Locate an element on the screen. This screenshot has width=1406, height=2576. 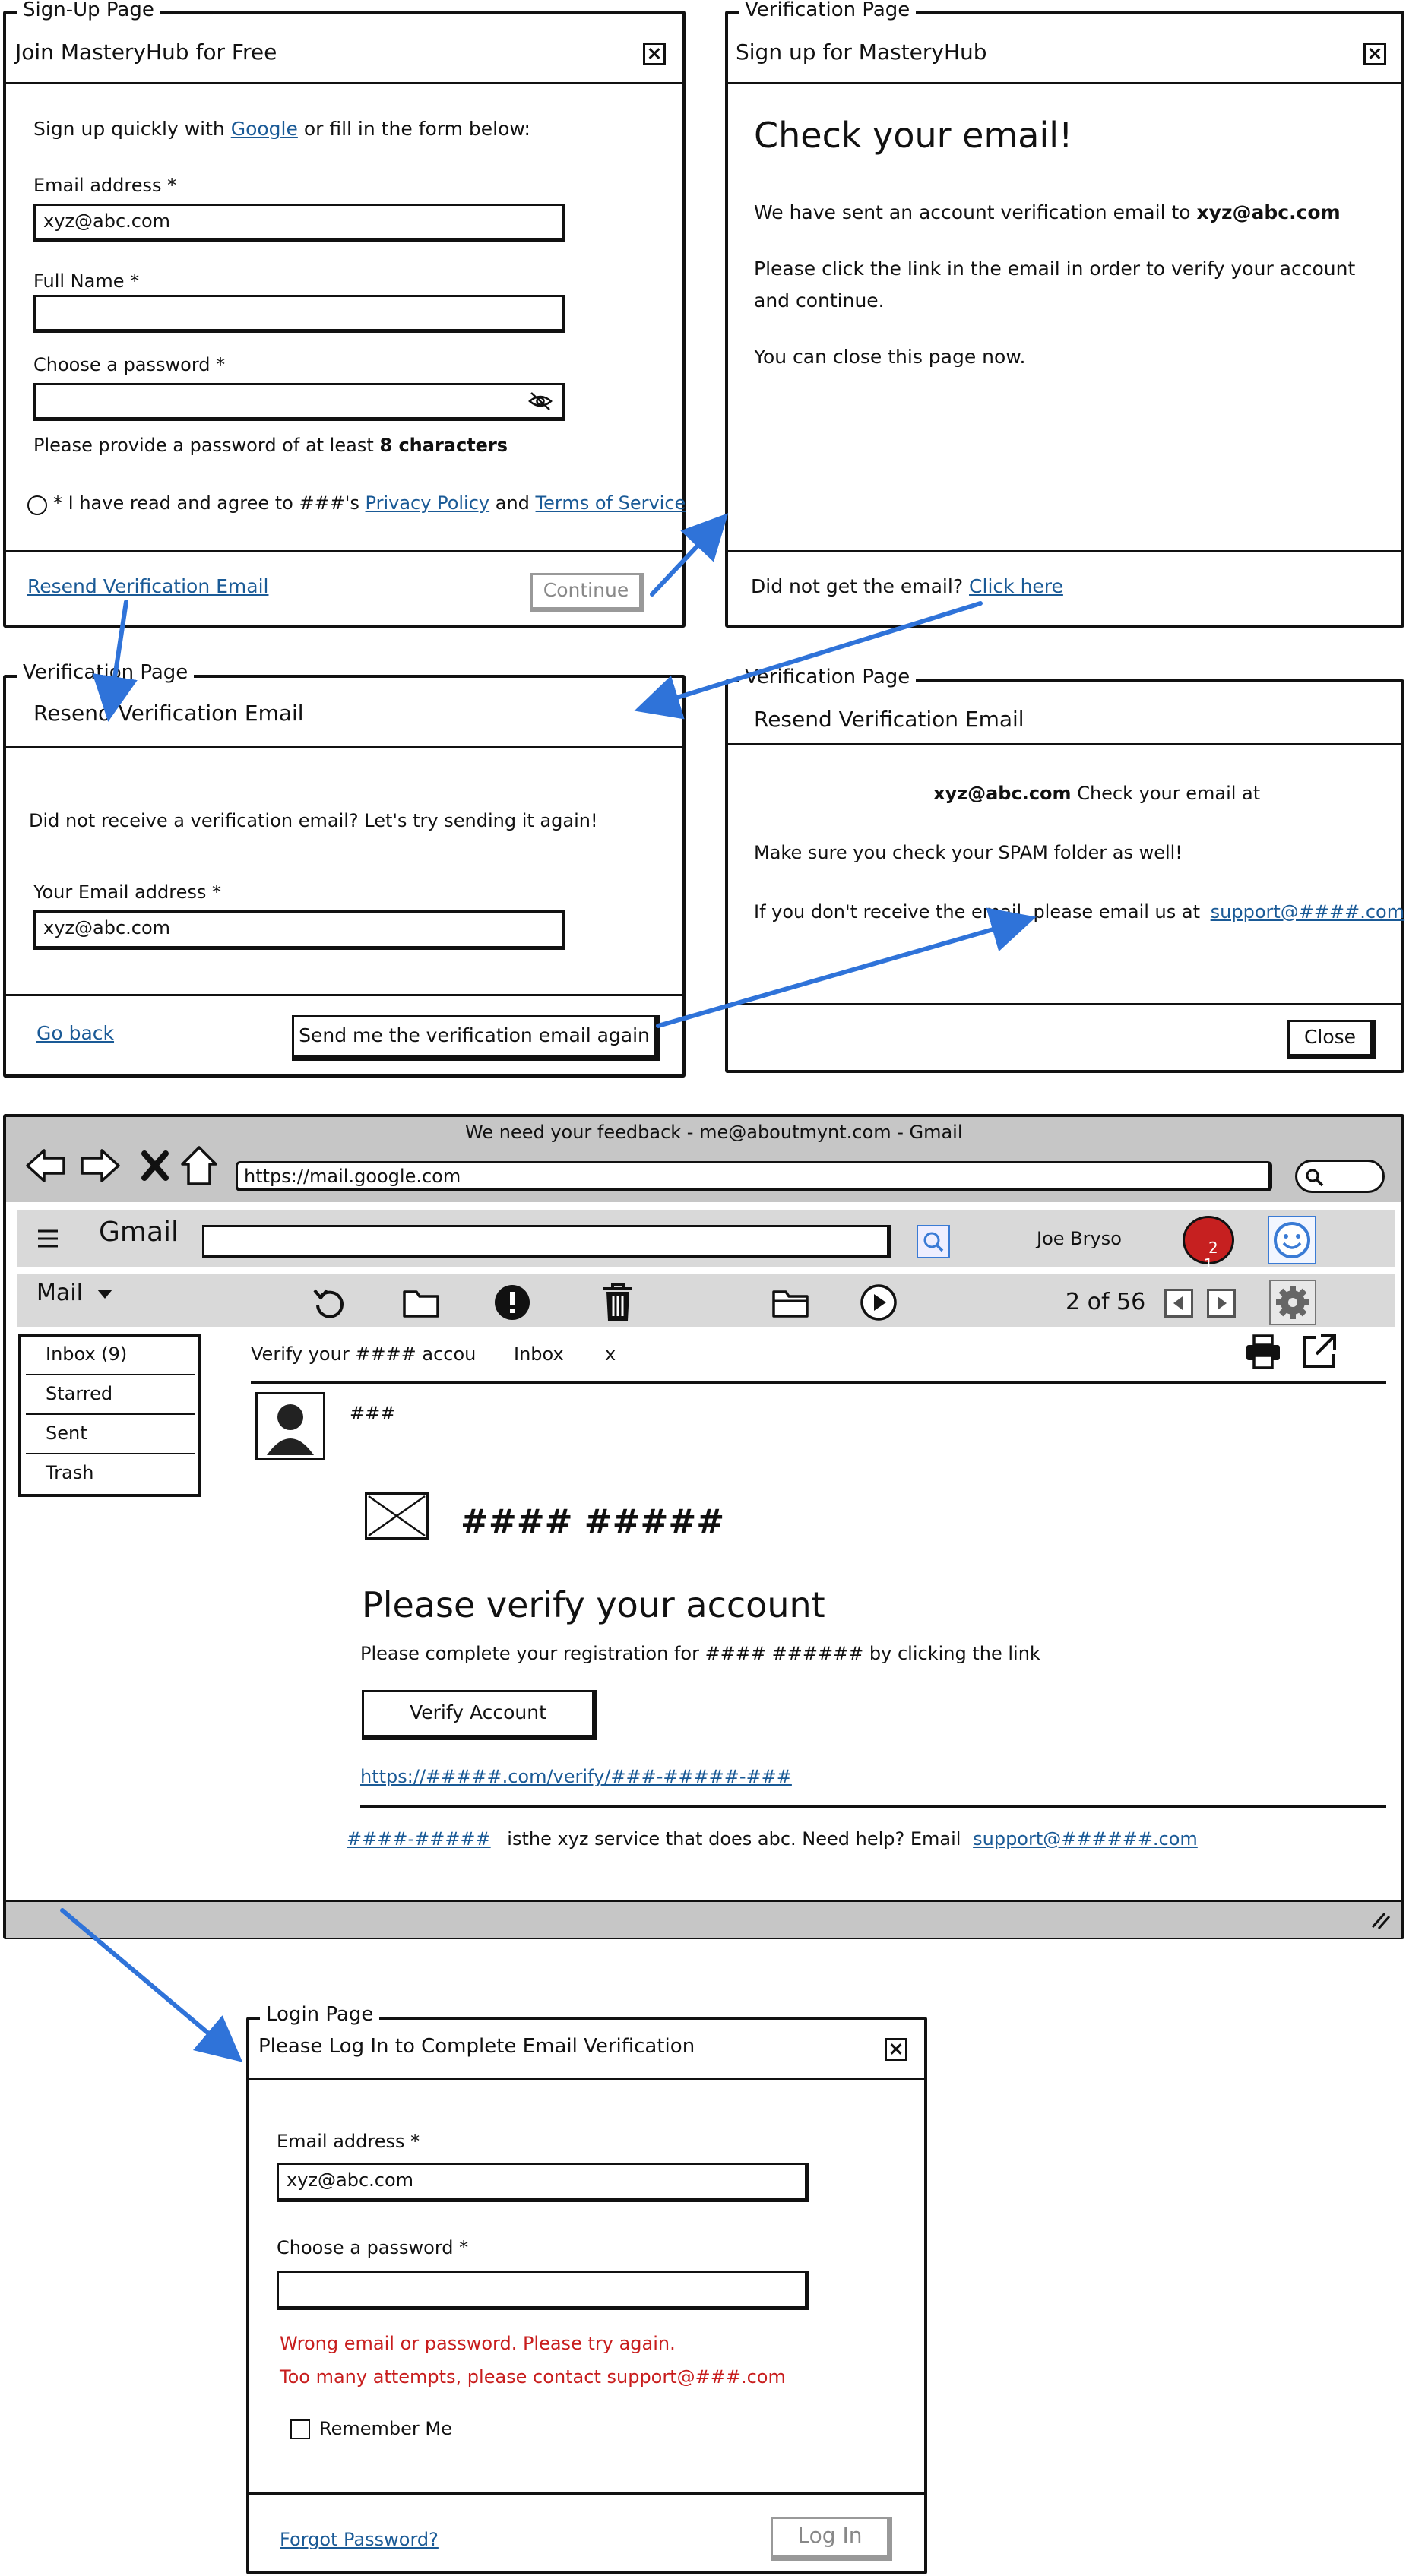
support-email-link: support@####.com is located at coordinates (1308, 912).